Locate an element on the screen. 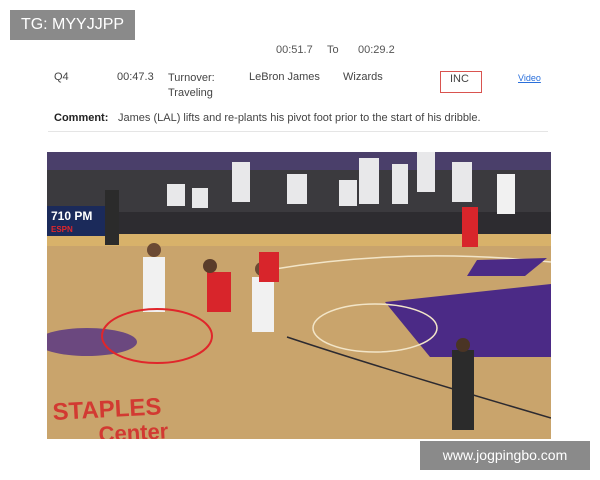  video-link: Video is located at coordinates (529, 78).